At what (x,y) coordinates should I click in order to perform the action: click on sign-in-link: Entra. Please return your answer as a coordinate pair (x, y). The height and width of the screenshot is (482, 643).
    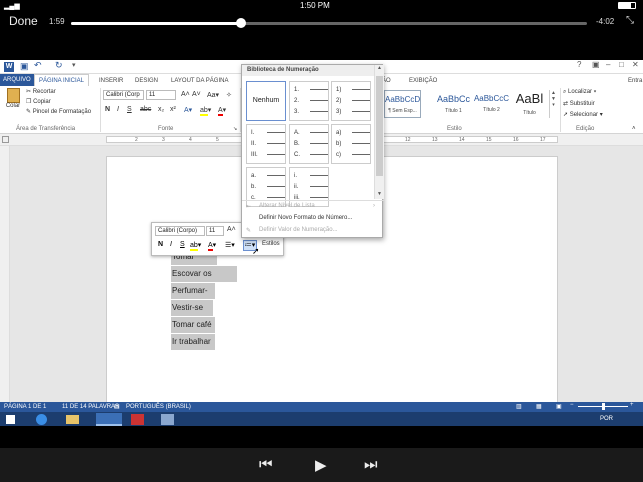
    Looking at the image, I should click on (633, 81).